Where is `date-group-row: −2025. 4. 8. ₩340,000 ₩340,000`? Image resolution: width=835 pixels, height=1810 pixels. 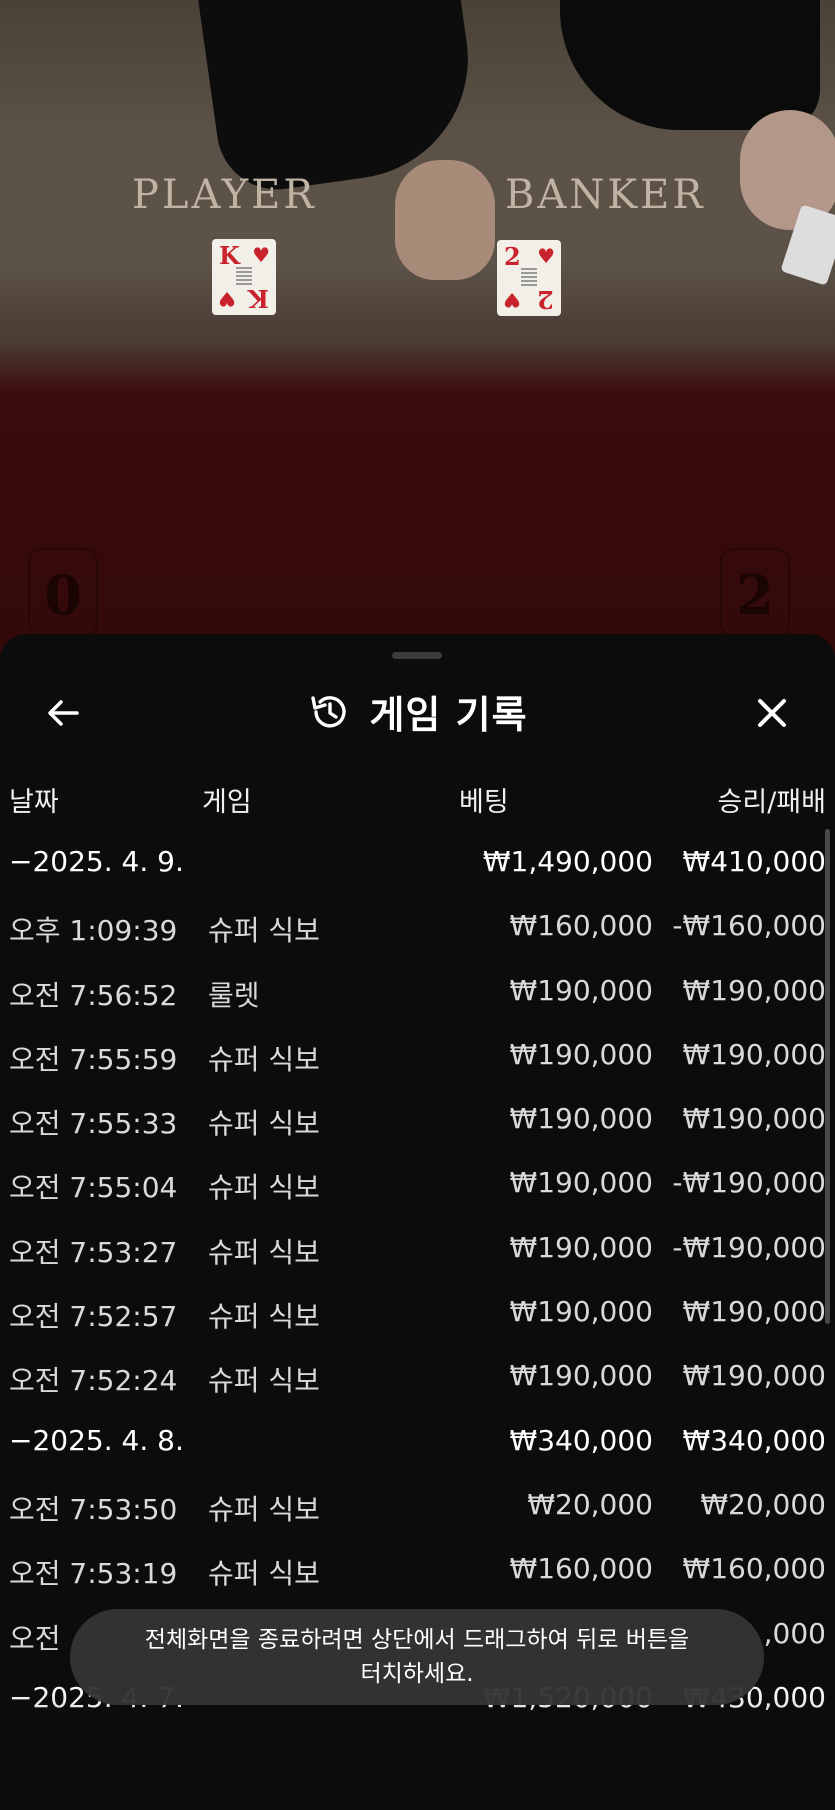 date-group-row: −2025. 4. 8. ₩340,000 ₩340,000 is located at coordinates (417, 1442).